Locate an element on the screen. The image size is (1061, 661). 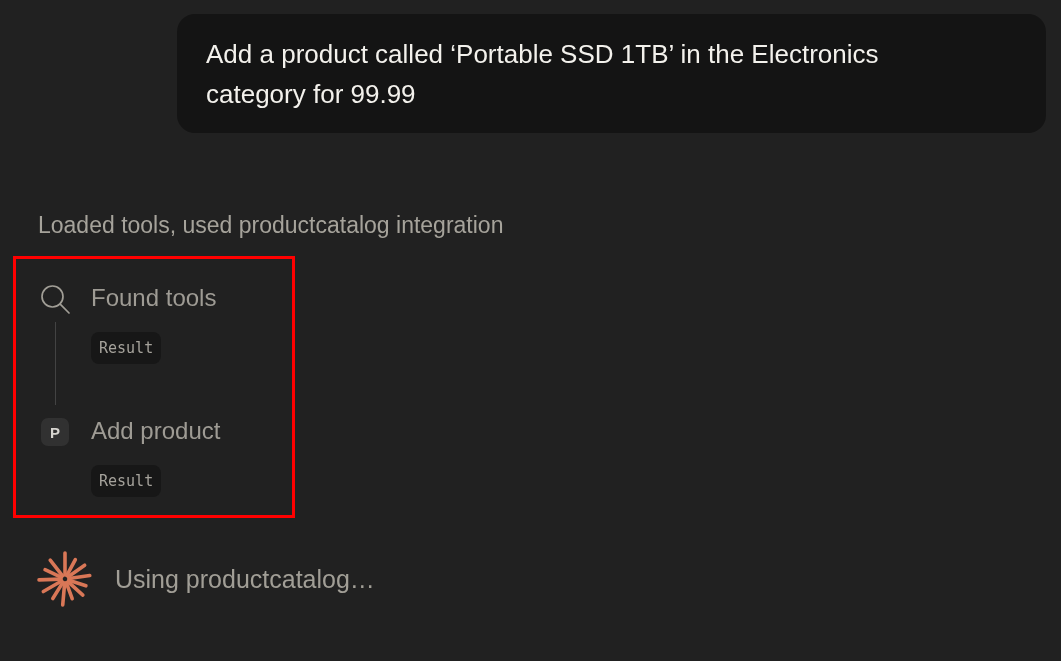
activity-summary: Loaded tools, used productcatalog integration is located at coordinates (271, 225).